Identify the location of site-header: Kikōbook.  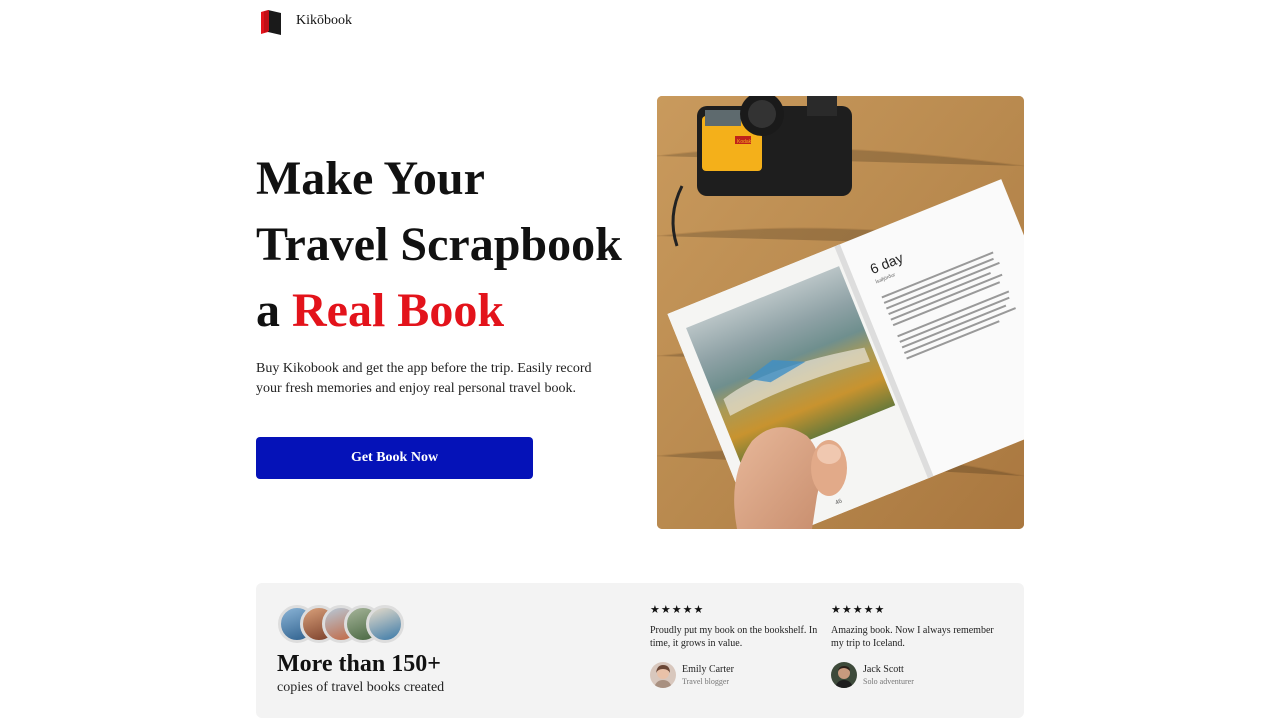
(304, 21).